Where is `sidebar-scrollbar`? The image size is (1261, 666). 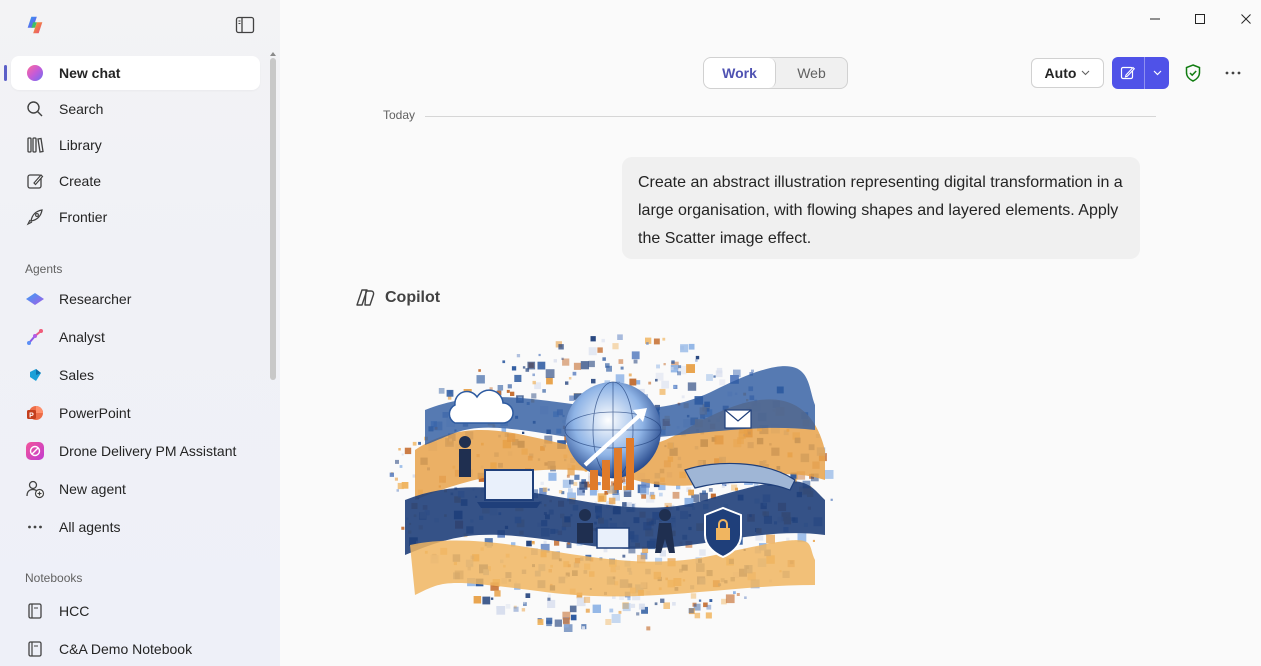 sidebar-scrollbar is located at coordinates (273, 219).